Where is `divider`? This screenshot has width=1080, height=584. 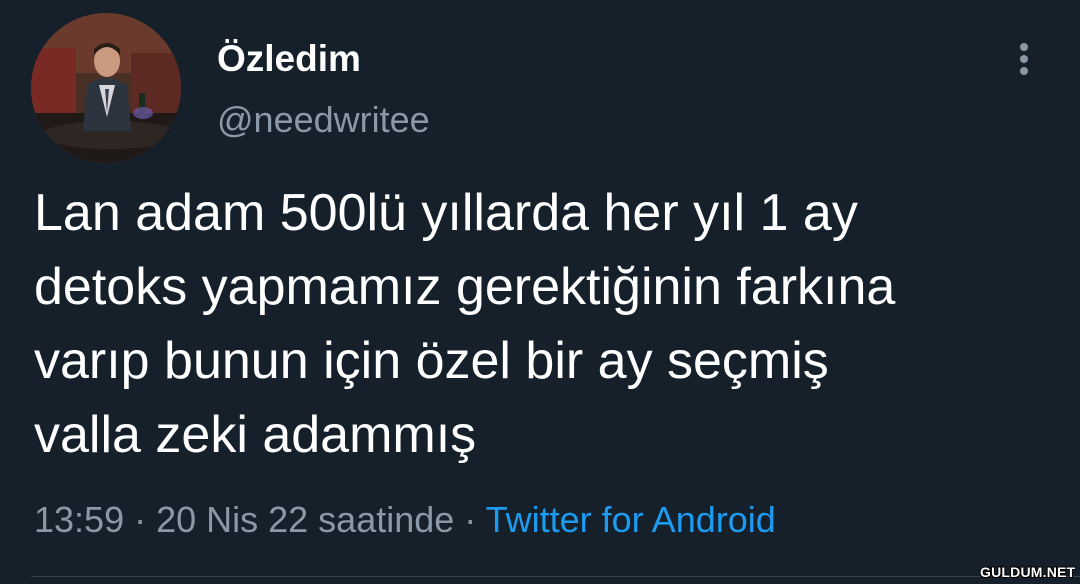
divider is located at coordinates (555, 576).